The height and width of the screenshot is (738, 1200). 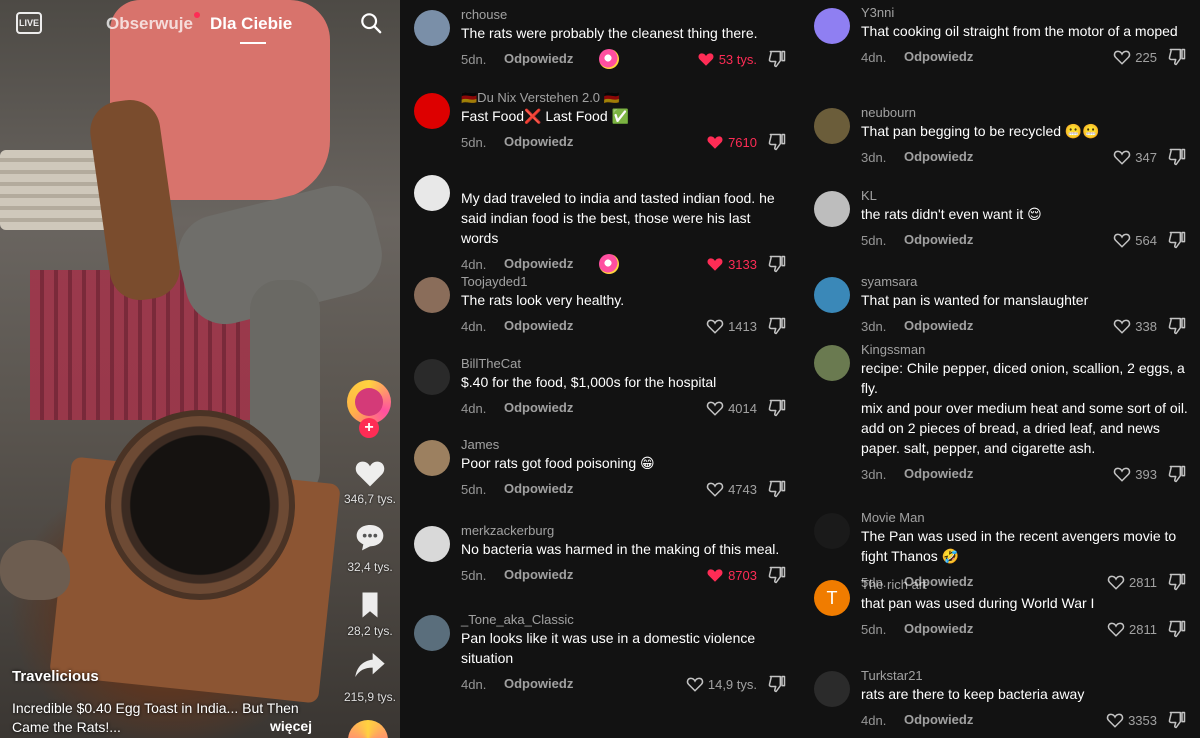 What do you see at coordinates (626, 530) in the screenshot?
I see `comment-username: merkzackerburg` at bounding box center [626, 530].